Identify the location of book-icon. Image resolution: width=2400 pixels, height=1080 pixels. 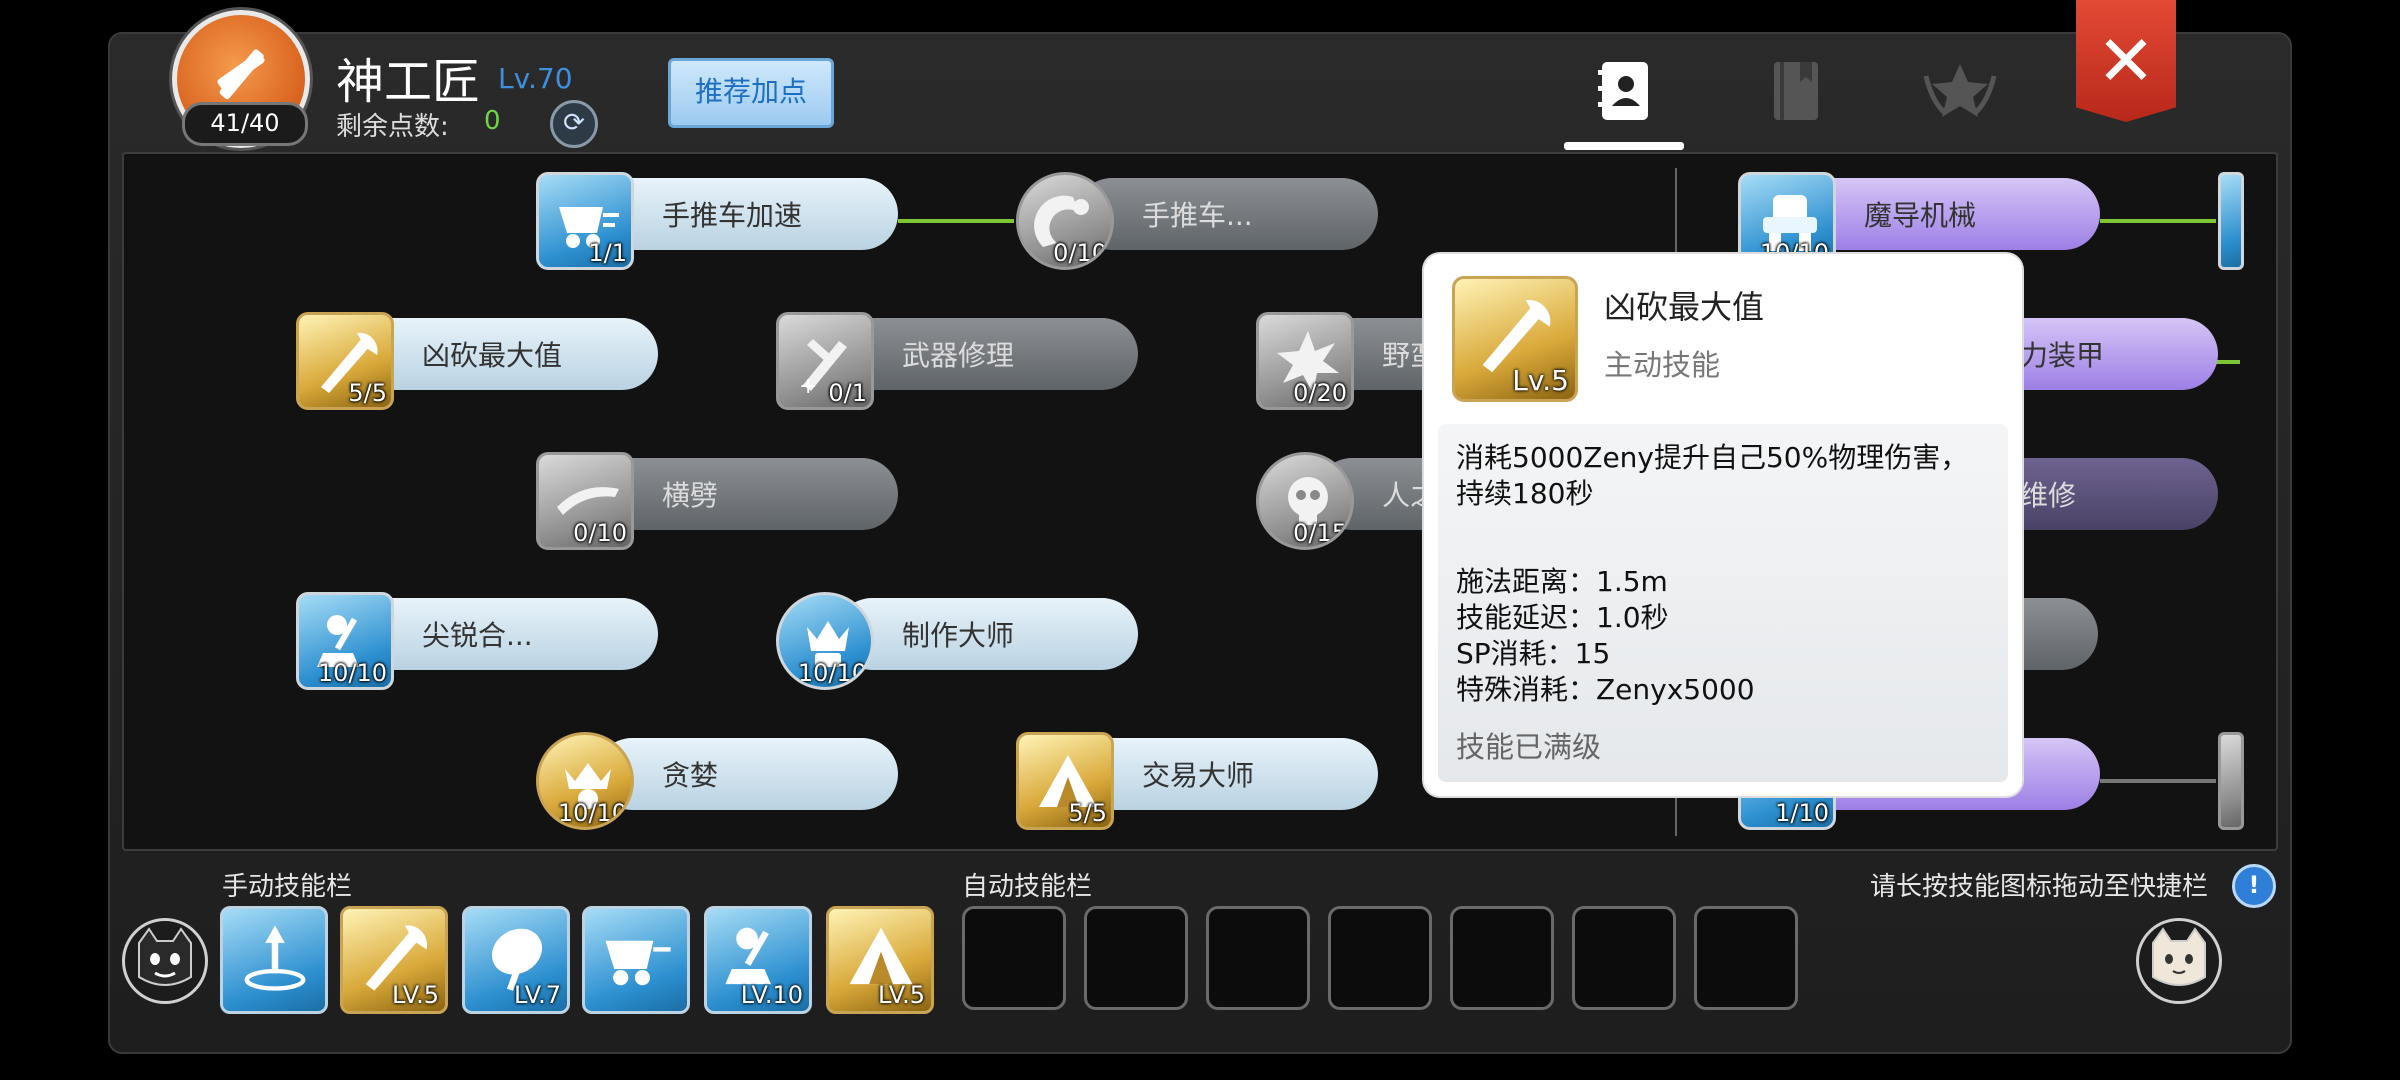
(1796, 91).